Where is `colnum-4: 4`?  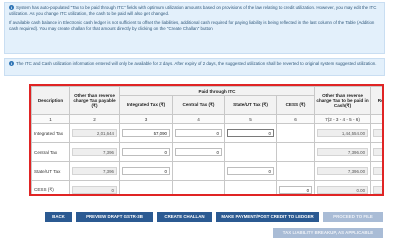 colnum-4: 4 is located at coordinates (198, 119).